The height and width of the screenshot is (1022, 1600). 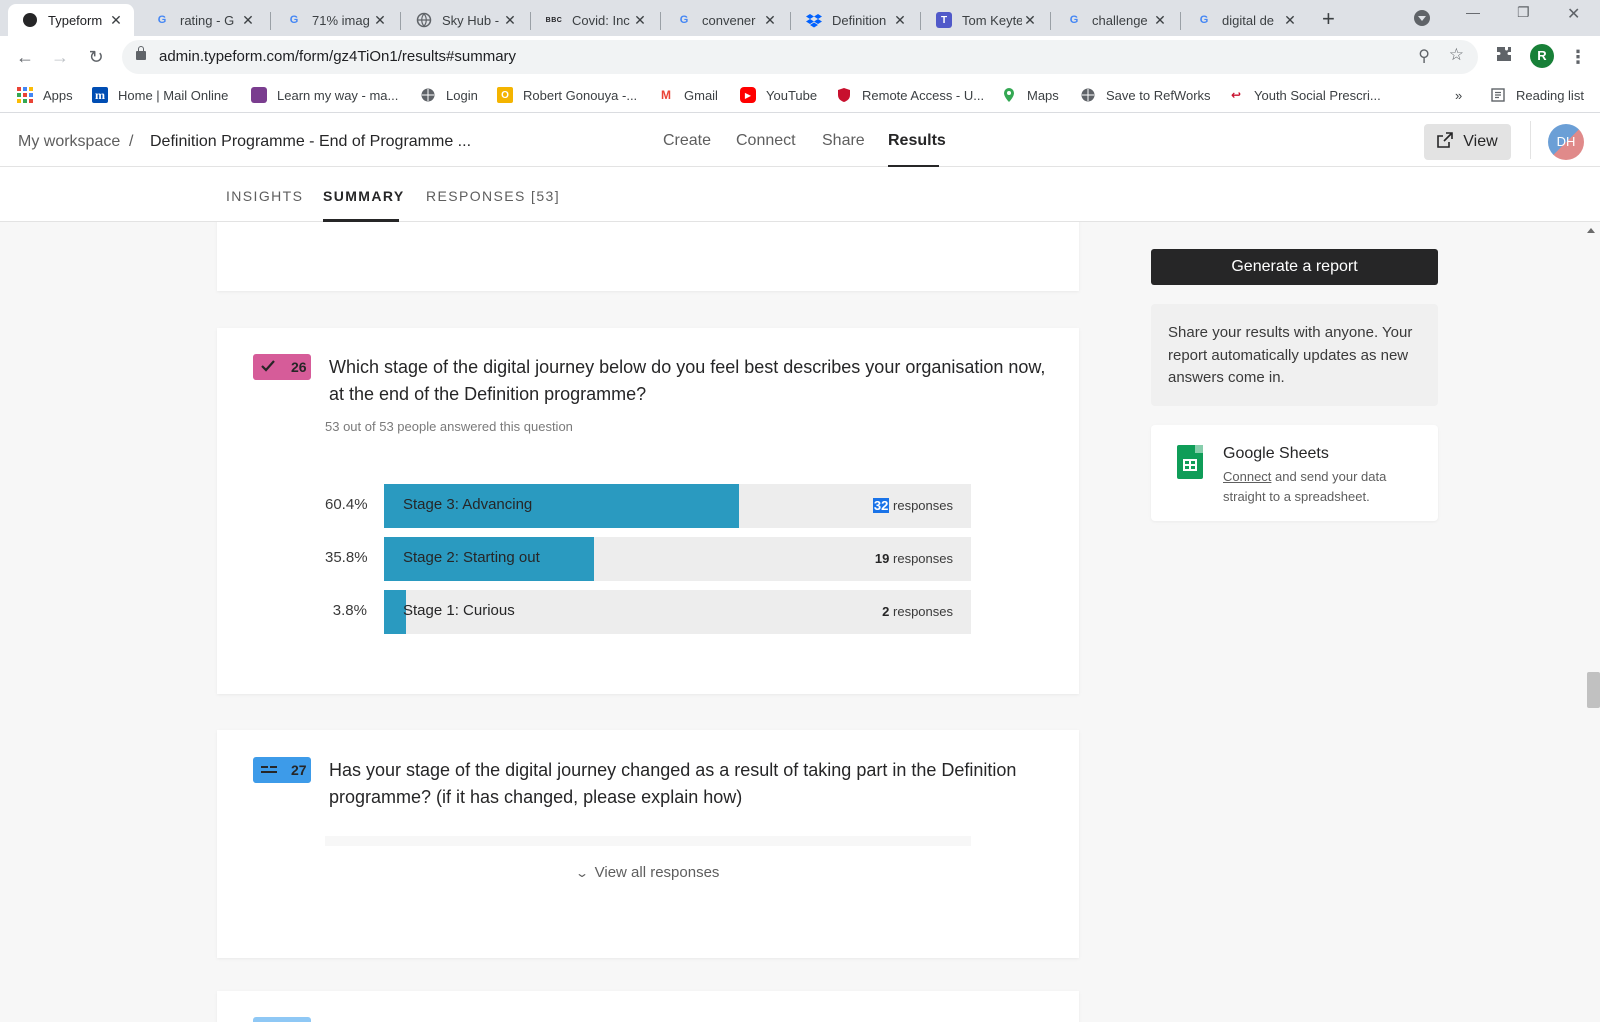 What do you see at coordinates (264, 196) in the screenshot?
I see `tab-insights: INSIGHTS` at bounding box center [264, 196].